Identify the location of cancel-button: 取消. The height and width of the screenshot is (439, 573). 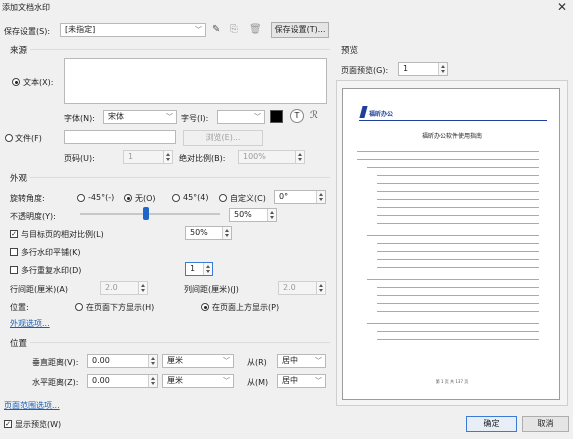
(545, 424).